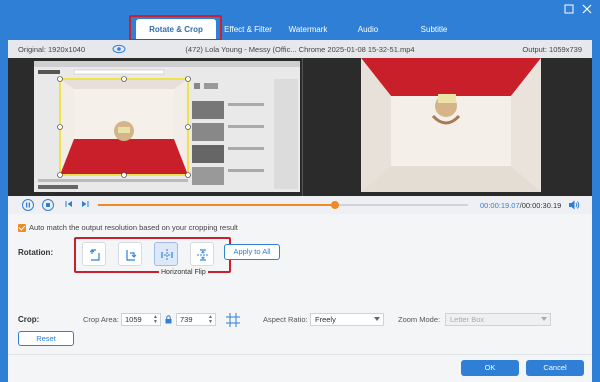 This screenshot has width=600, height=382. I want to click on cancel-button: Cancel, so click(555, 368).